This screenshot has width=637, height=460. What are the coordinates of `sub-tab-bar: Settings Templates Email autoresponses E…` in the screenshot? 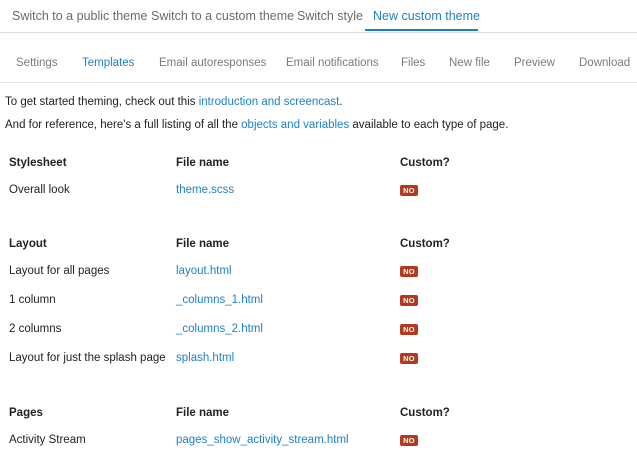 It's located at (318, 63).